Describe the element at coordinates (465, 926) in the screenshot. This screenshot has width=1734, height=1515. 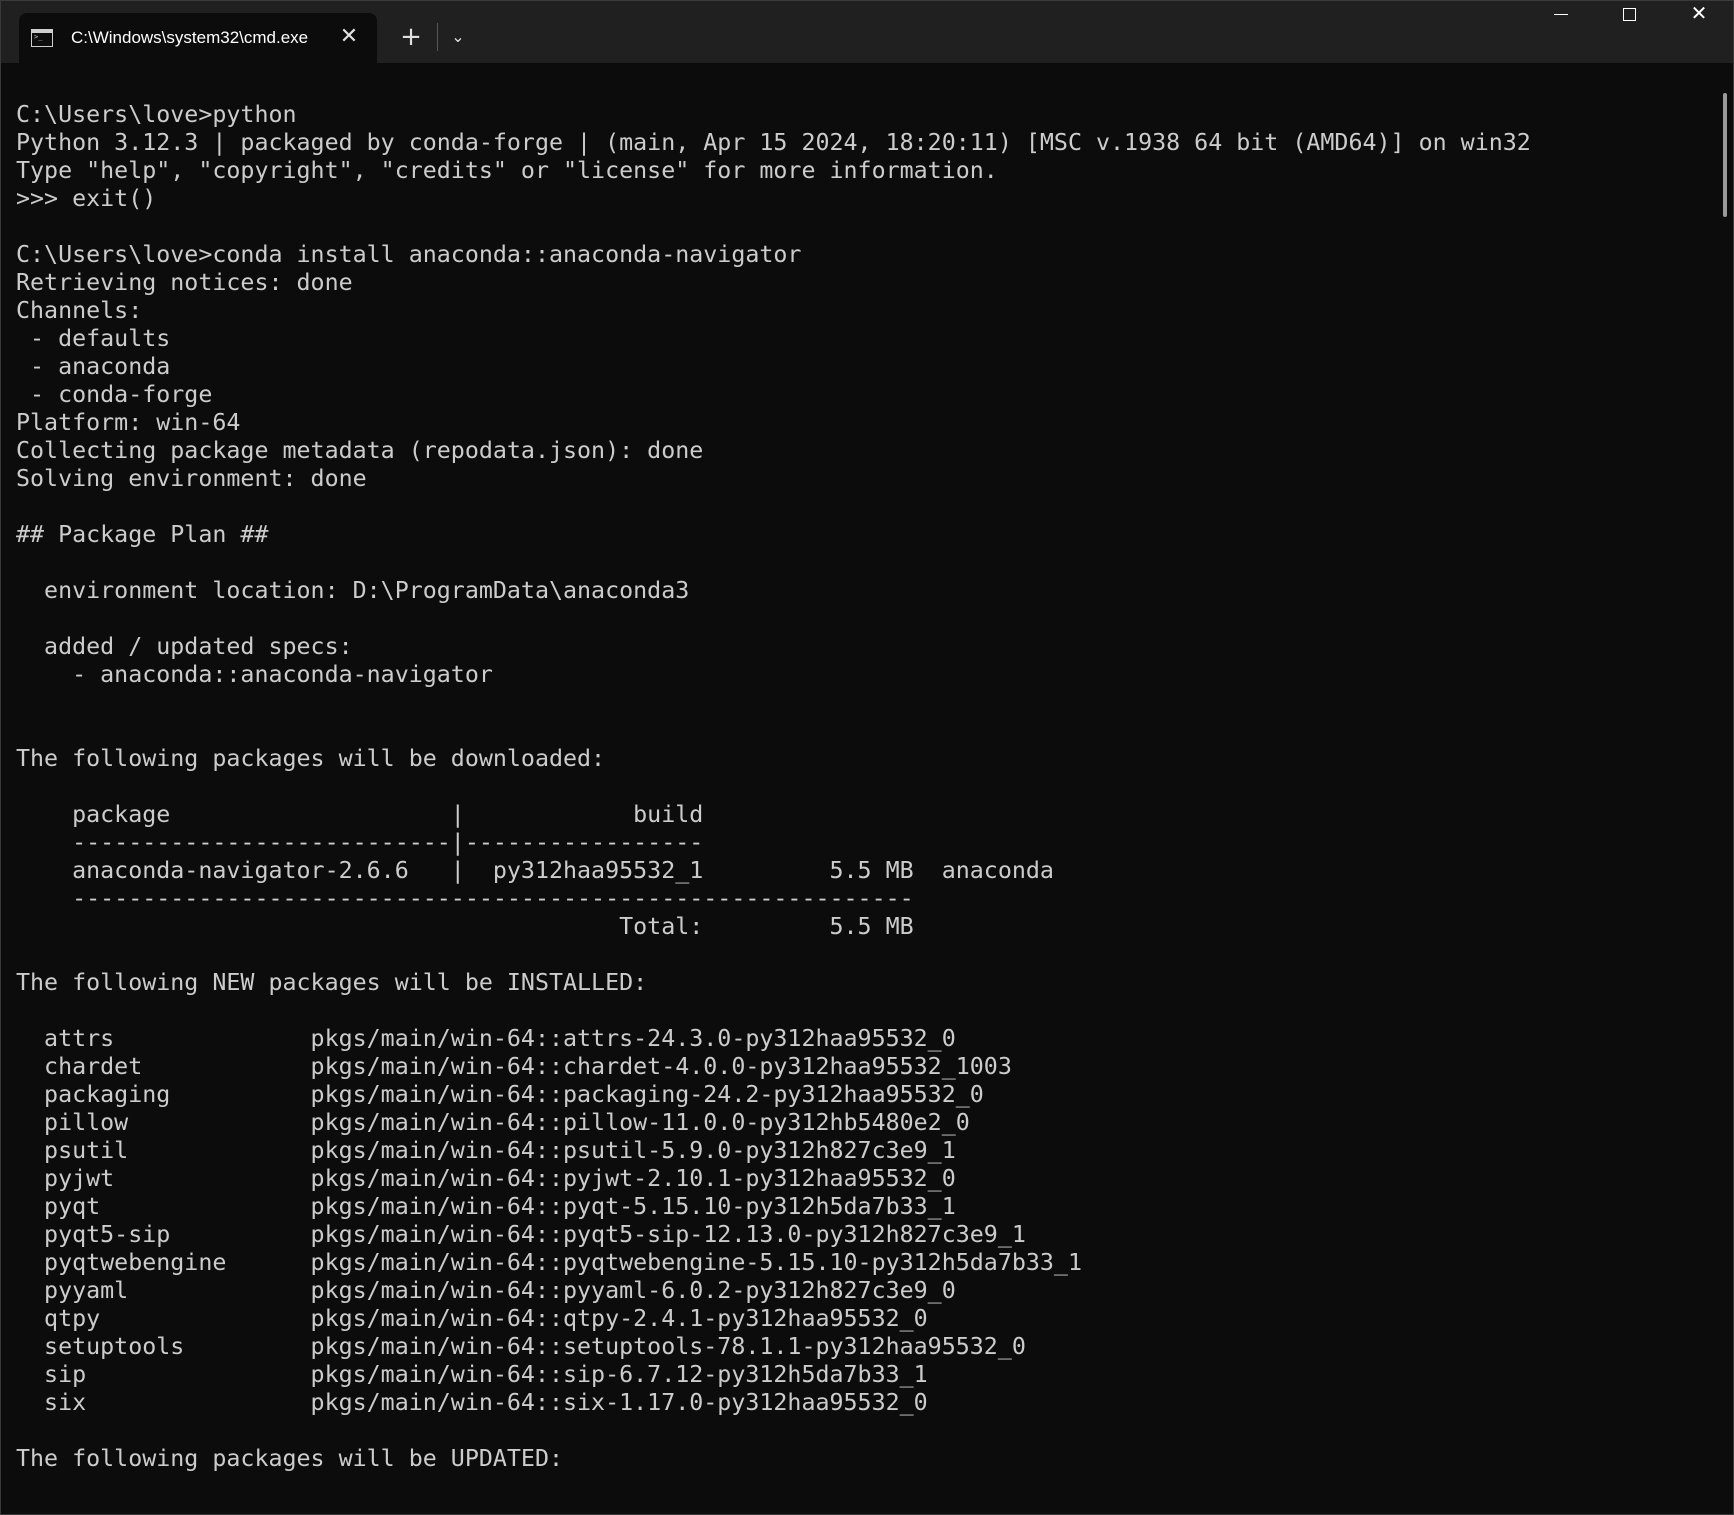
I see `terminal-line: Total: 5.5 MB` at that location.